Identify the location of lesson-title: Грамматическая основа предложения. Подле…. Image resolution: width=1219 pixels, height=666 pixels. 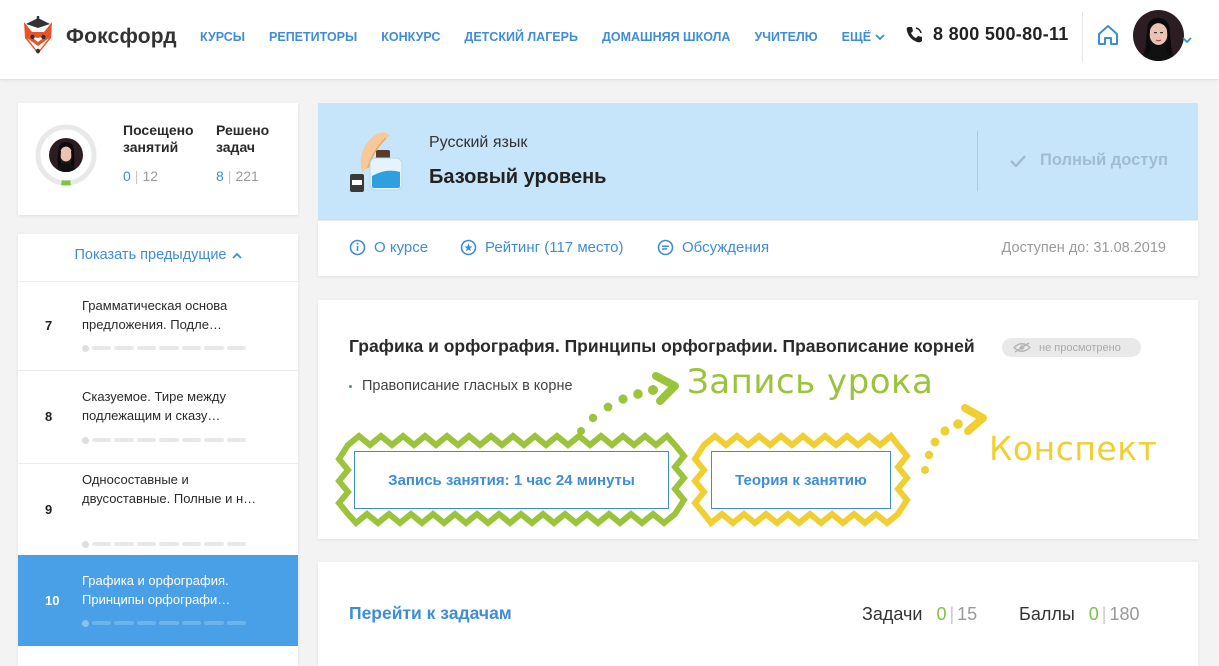
(155, 315).